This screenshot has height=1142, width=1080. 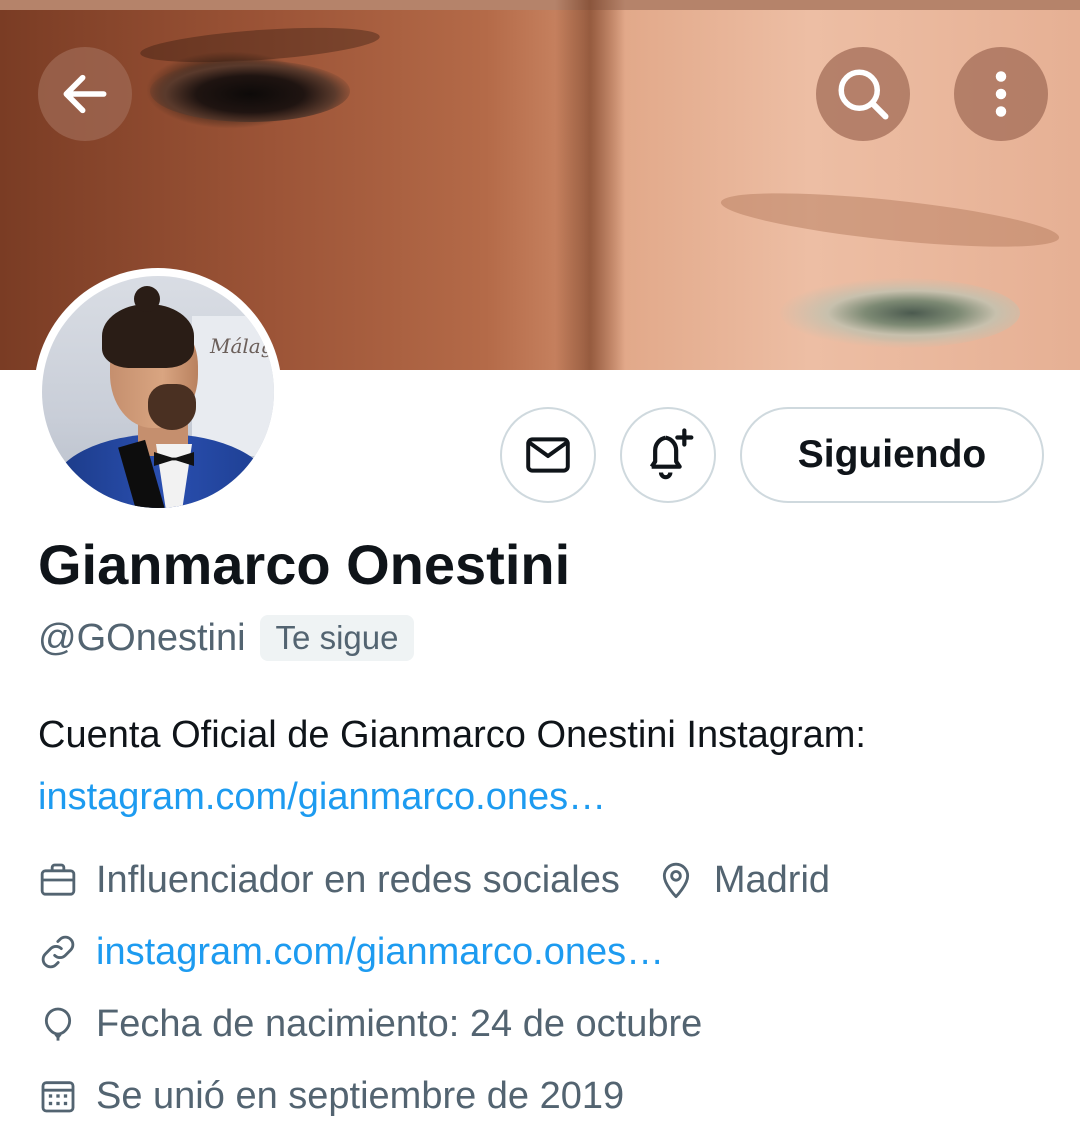 What do you see at coordinates (58, 1097) in the screenshot?
I see `calendar-icon` at bounding box center [58, 1097].